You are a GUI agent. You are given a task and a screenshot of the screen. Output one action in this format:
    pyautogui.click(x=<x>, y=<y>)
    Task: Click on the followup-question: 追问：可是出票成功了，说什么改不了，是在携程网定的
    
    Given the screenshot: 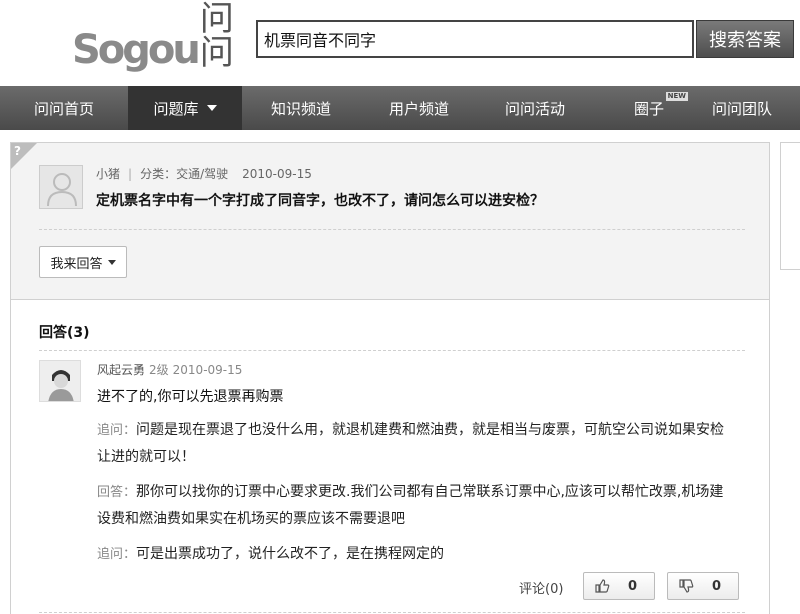 What is the action you would take?
    pyautogui.click(x=417, y=554)
    